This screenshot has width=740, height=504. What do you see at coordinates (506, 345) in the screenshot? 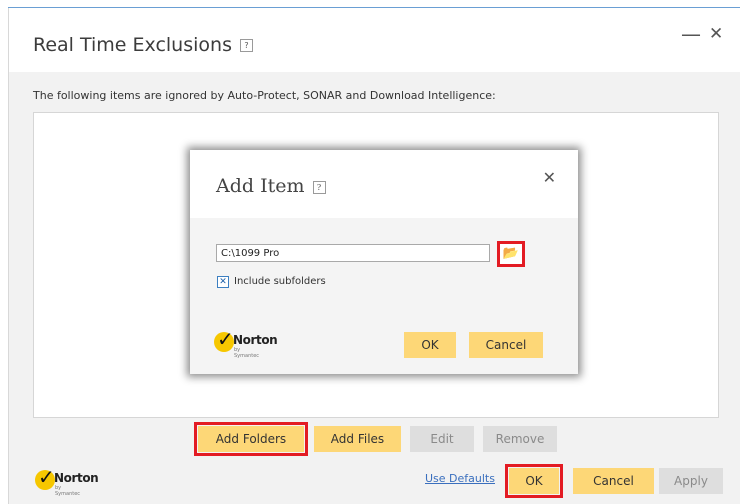
I see `dialog-cancel-button: Cancel` at bounding box center [506, 345].